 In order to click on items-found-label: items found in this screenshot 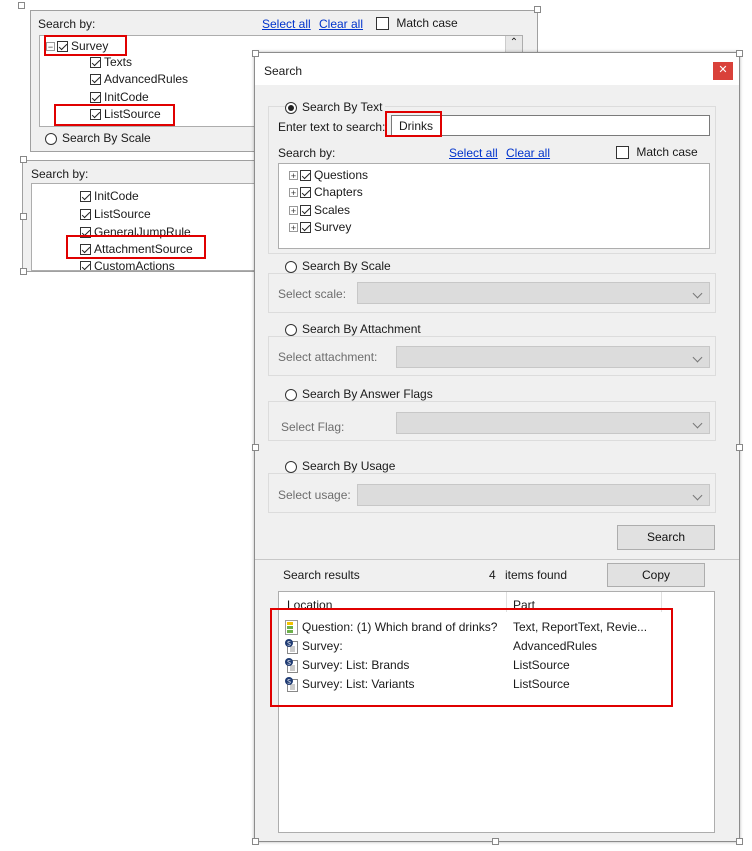, I will do `click(536, 575)`.